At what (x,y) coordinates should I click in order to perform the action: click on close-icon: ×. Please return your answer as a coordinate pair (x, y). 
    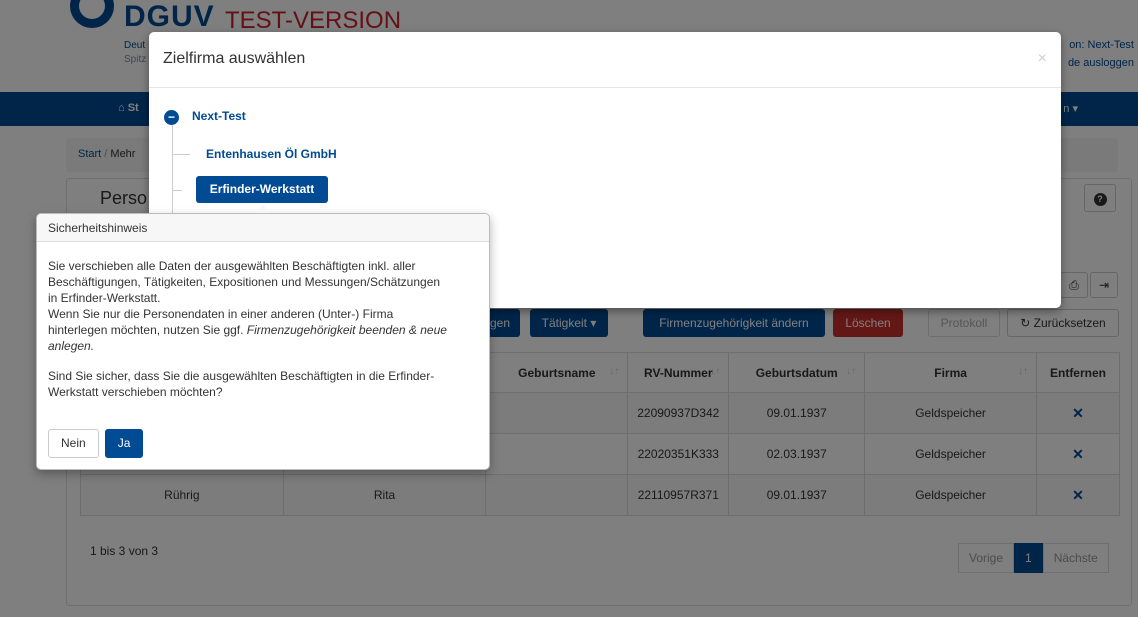
    Looking at the image, I should click on (1042, 59).